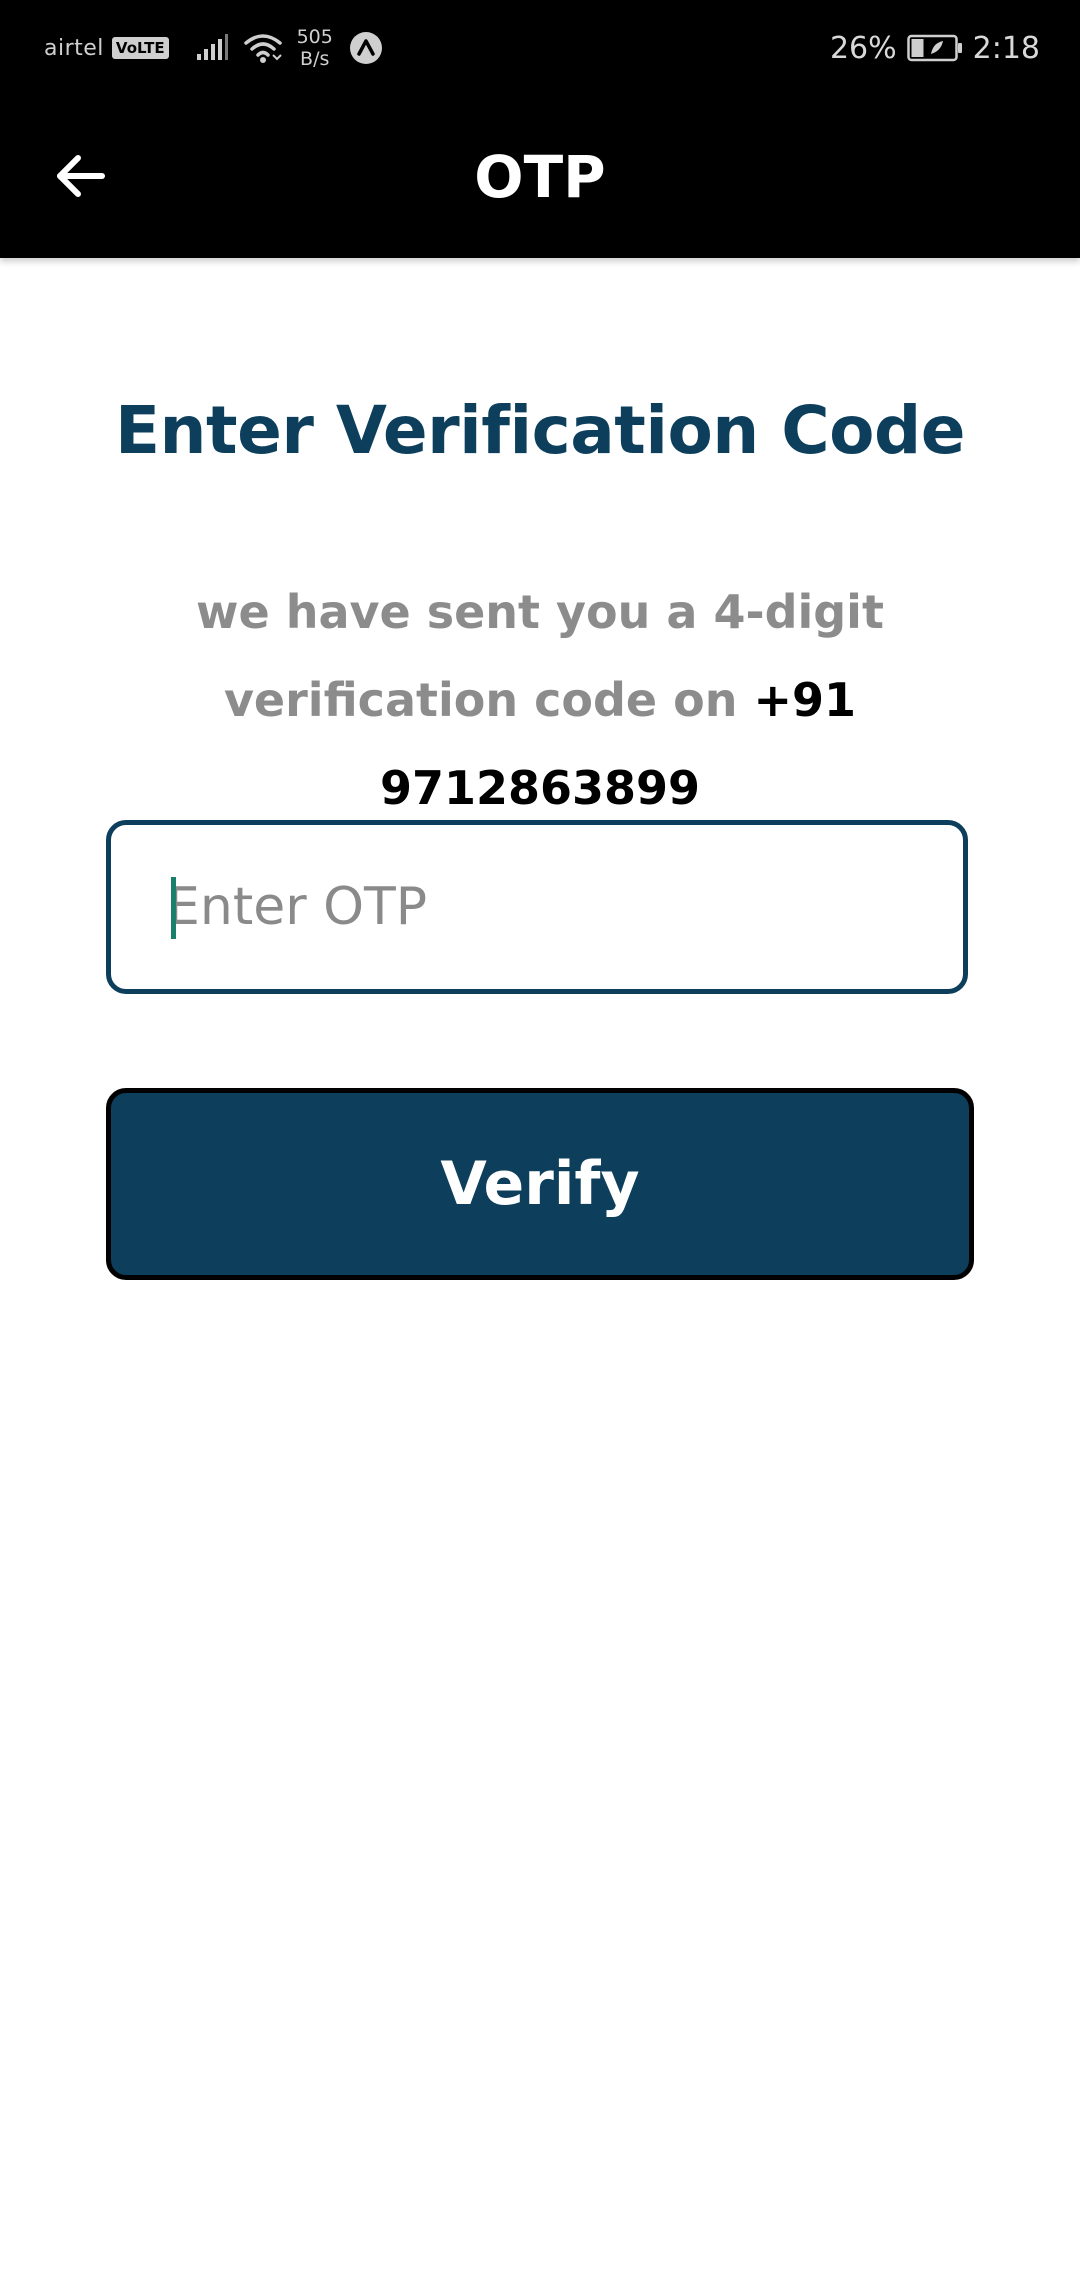 Image resolution: width=1080 pixels, height=2280 pixels. Describe the element at coordinates (540, 430) in the screenshot. I see `page-heading: Enter Verification Code` at that location.